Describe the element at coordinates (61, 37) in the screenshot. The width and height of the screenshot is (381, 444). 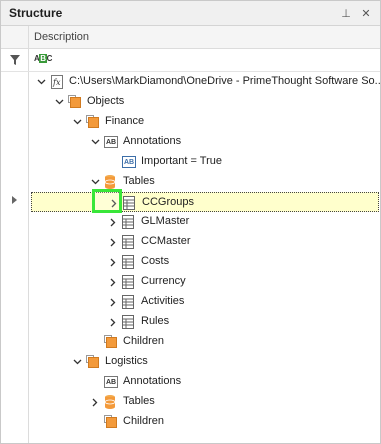
I see `column-header-description: Description` at that location.